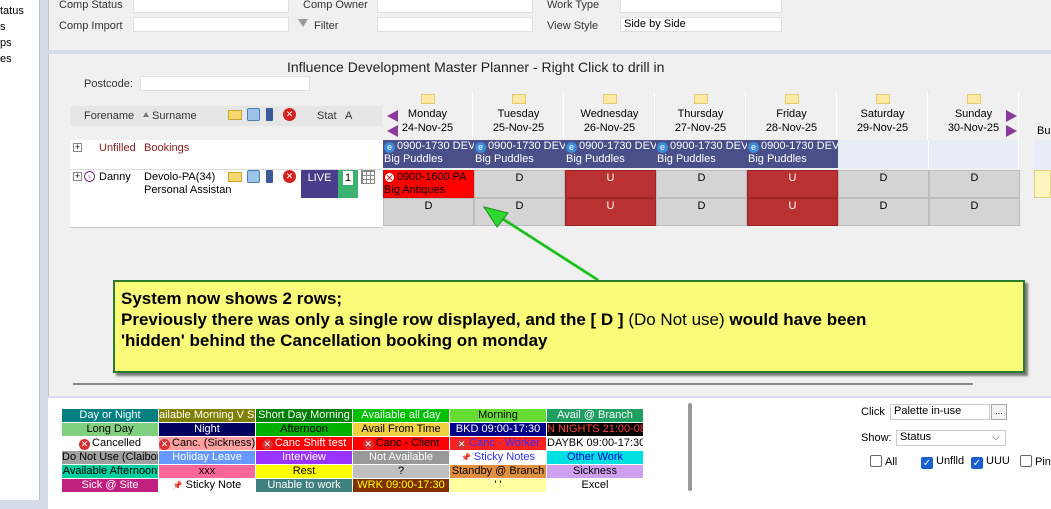 This screenshot has height=509, width=1051. What do you see at coordinates (974, 154) in the screenshot?
I see `empty-cell-sunday` at bounding box center [974, 154].